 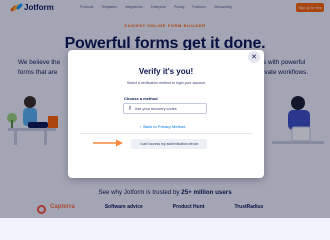 What do you see at coordinates (169, 144) in the screenshot?
I see `cant-access-device-button: I can't access my authentication device` at bounding box center [169, 144].